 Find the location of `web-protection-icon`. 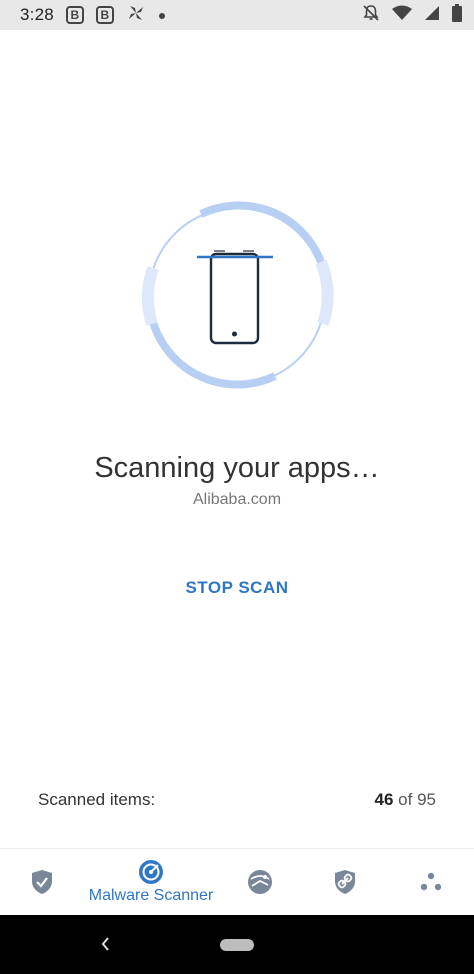

web-protection-icon is located at coordinates (260, 882).